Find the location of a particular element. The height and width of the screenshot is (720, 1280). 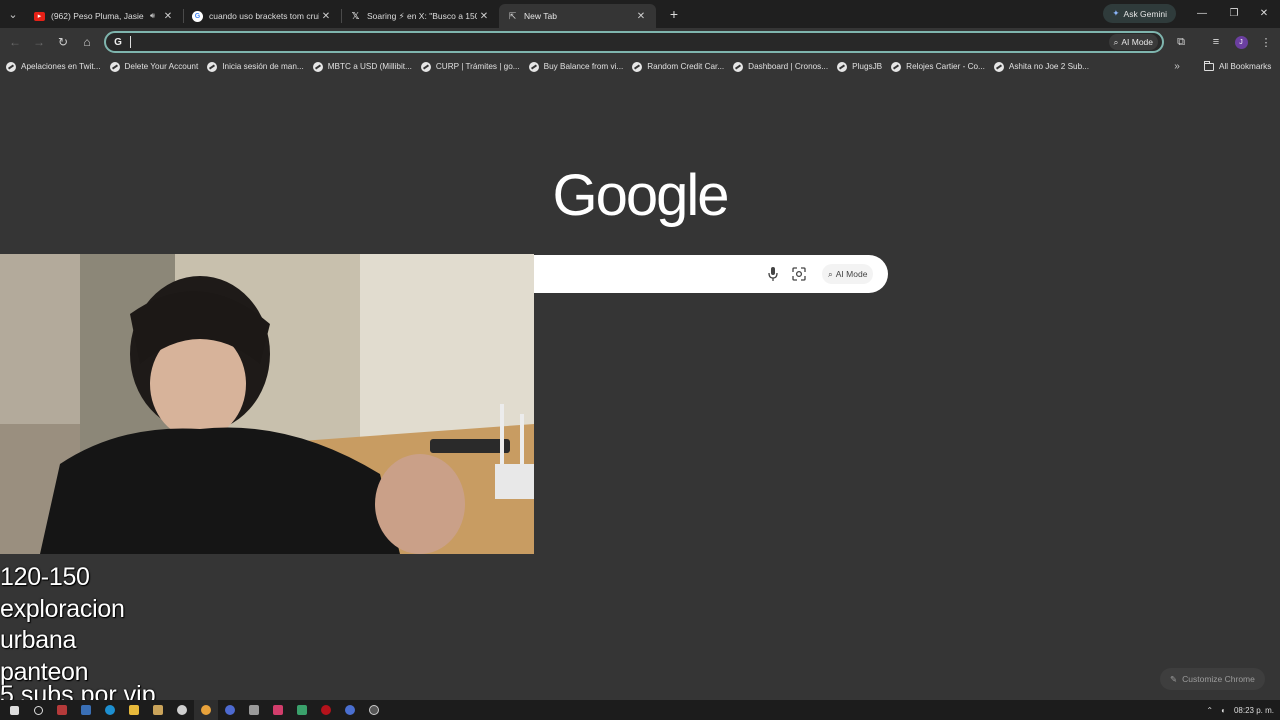

tray-chevron-icon: ⌃ is located at coordinates (1209, 710).